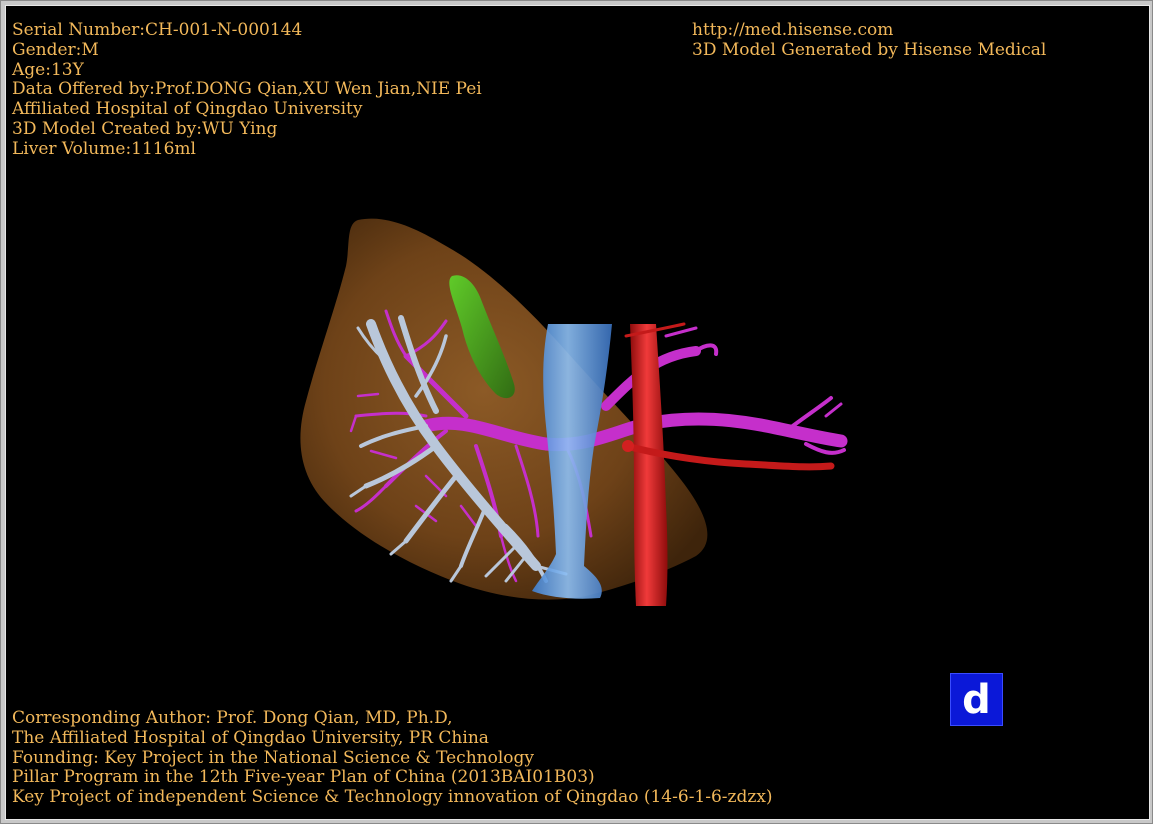 The height and width of the screenshot is (824, 1153). I want to click on model-created-by: 3D Model Created by:WU Ying, so click(145, 128).